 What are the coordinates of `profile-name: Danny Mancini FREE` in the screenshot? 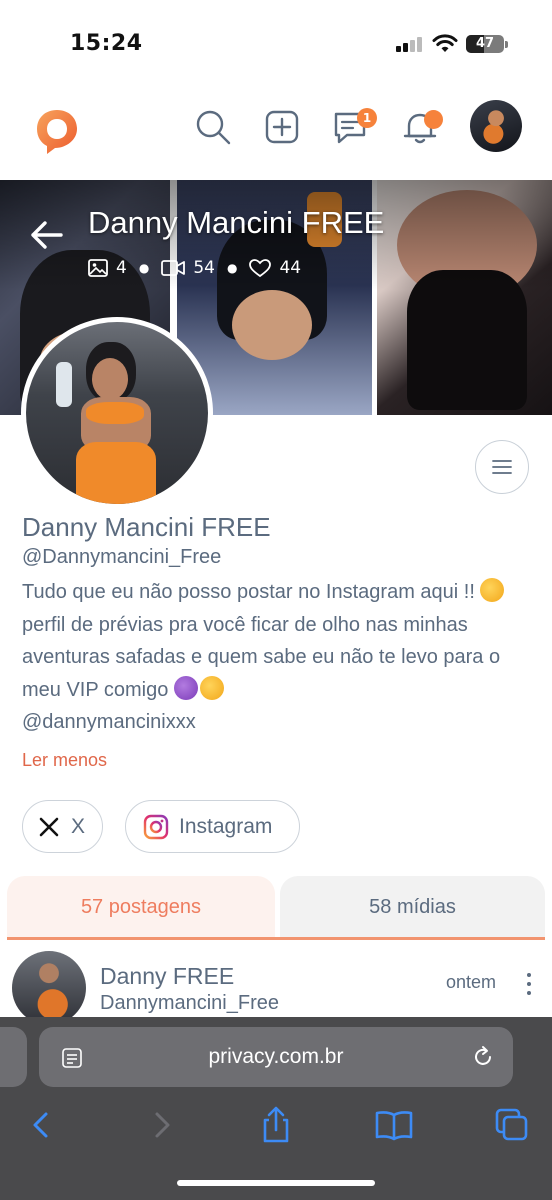 It's located at (146, 527).